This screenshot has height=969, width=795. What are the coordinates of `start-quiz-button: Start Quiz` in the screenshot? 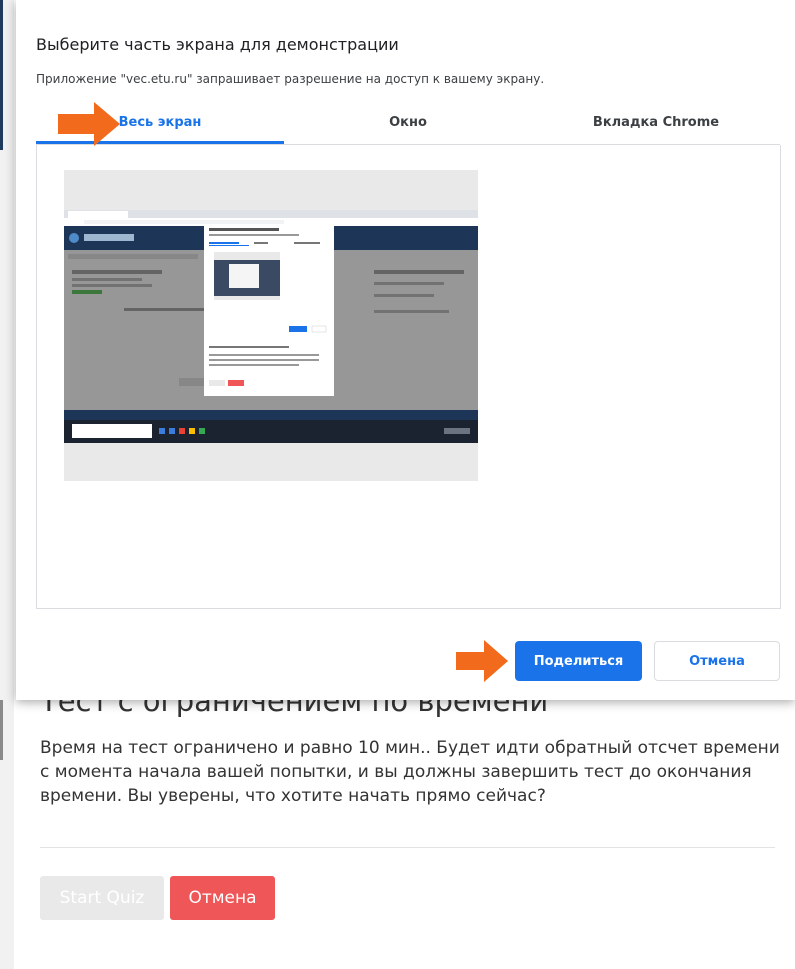 It's located at (102, 898).